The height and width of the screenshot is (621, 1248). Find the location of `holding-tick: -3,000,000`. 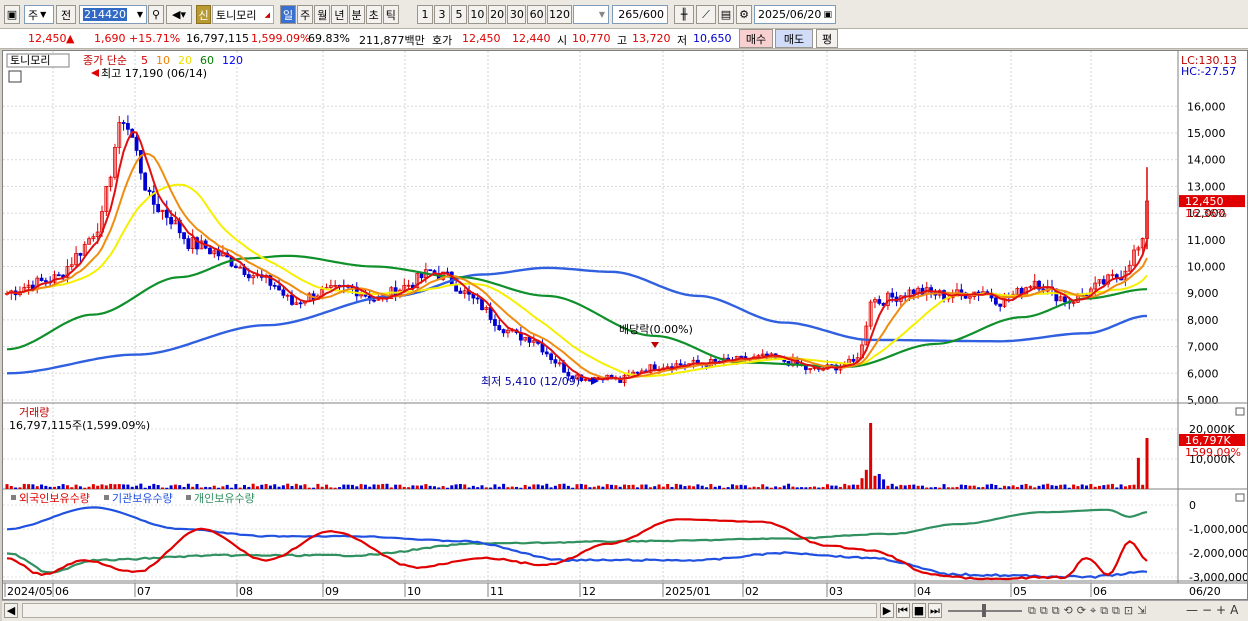

holding-tick: -3,000,000 is located at coordinates (1218, 577).